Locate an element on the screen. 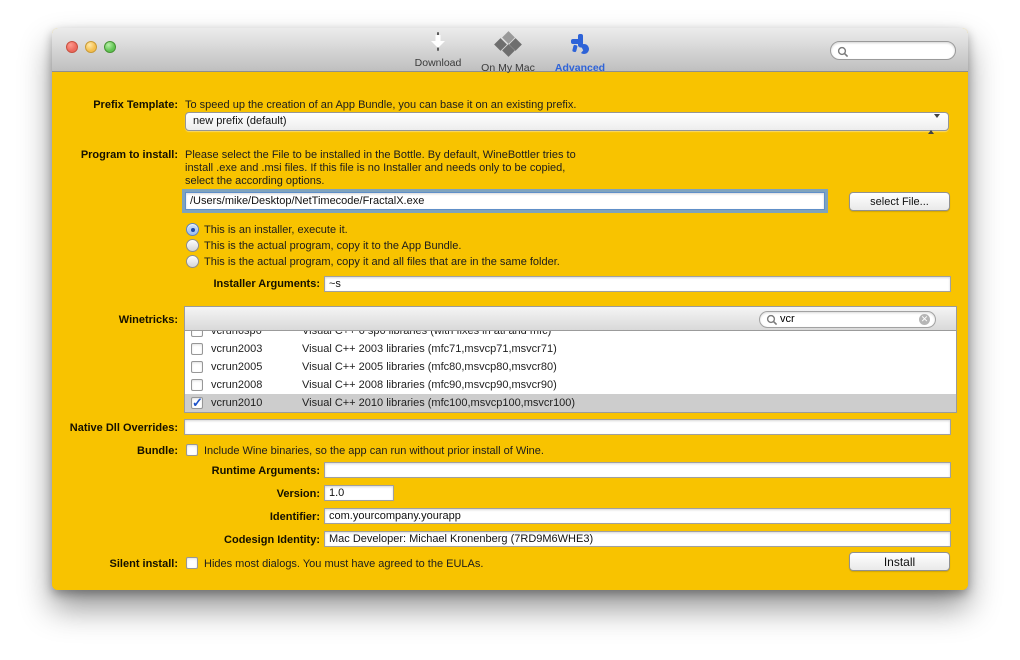 This screenshot has width=1020, height=660. bundle-checkbox is located at coordinates (192, 450).